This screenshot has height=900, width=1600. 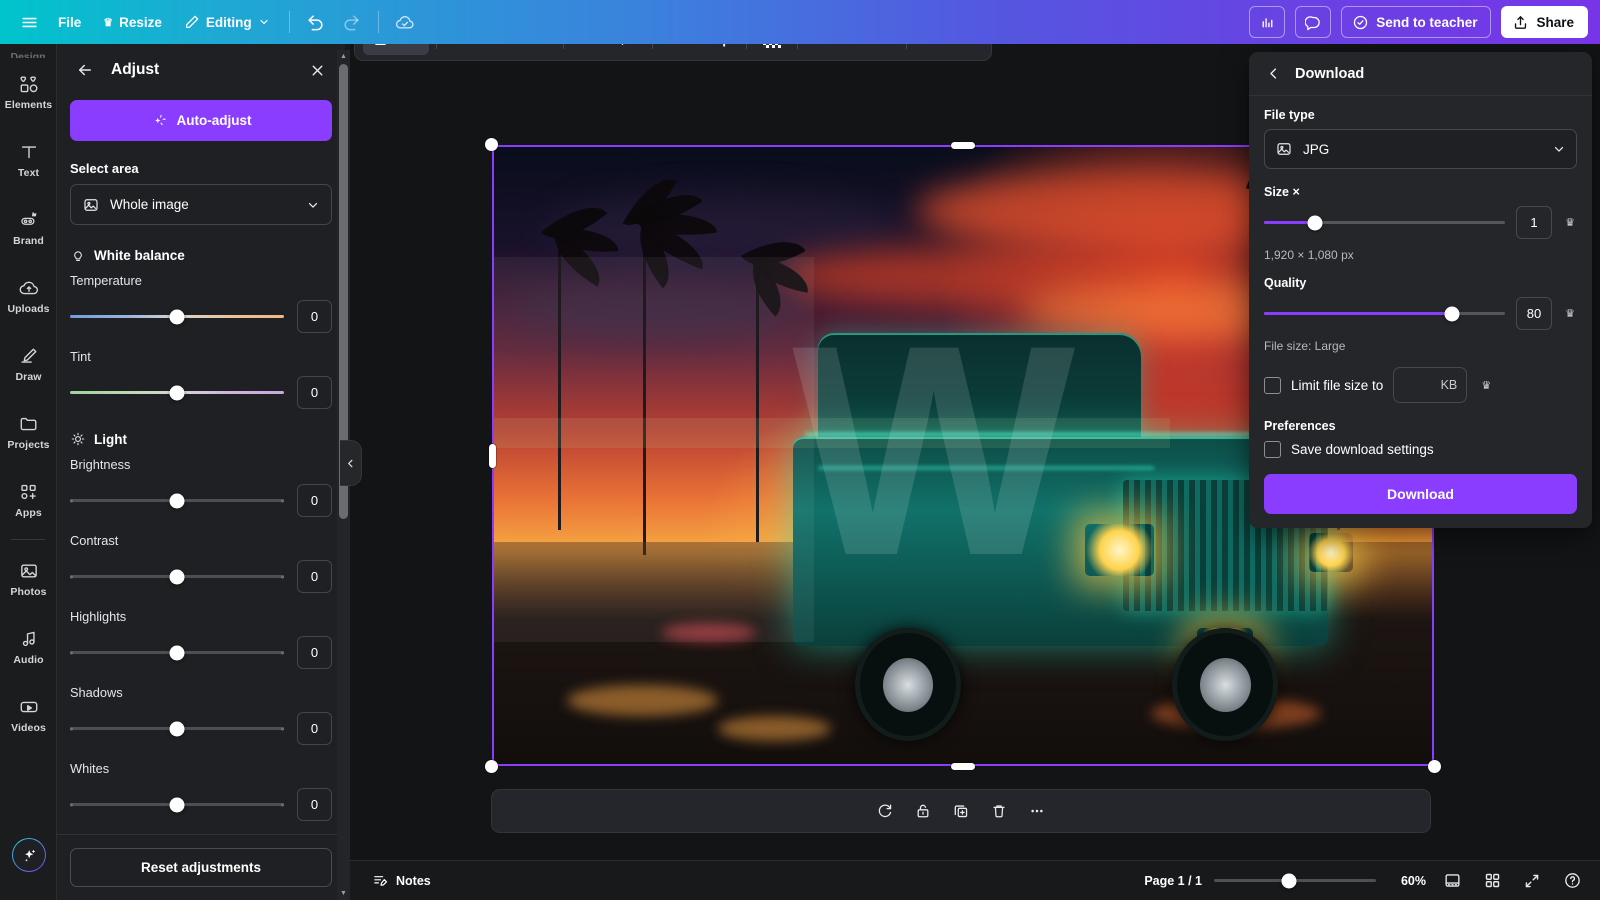 What do you see at coordinates (28, 579) in the screenshot?
I see `sidebar-item-photos: Photos` at bounding box center [28, 579].